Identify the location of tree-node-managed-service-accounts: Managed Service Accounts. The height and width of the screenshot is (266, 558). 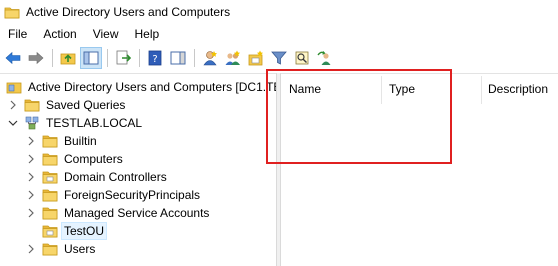
(118, 213).